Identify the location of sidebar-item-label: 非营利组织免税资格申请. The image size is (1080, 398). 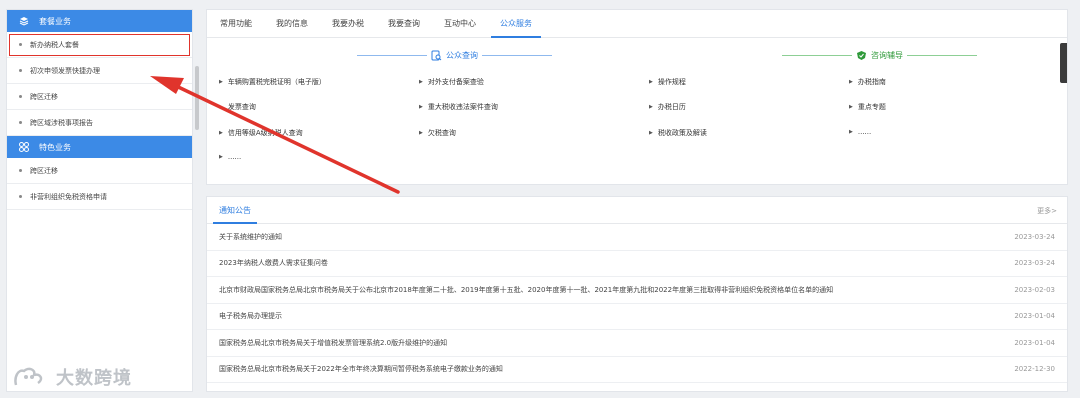
(68, 196).